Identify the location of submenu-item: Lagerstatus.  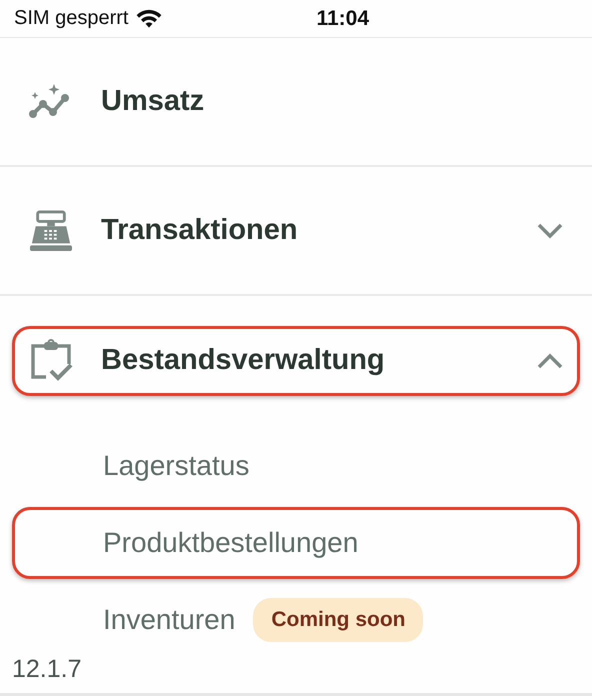
(296, 466).